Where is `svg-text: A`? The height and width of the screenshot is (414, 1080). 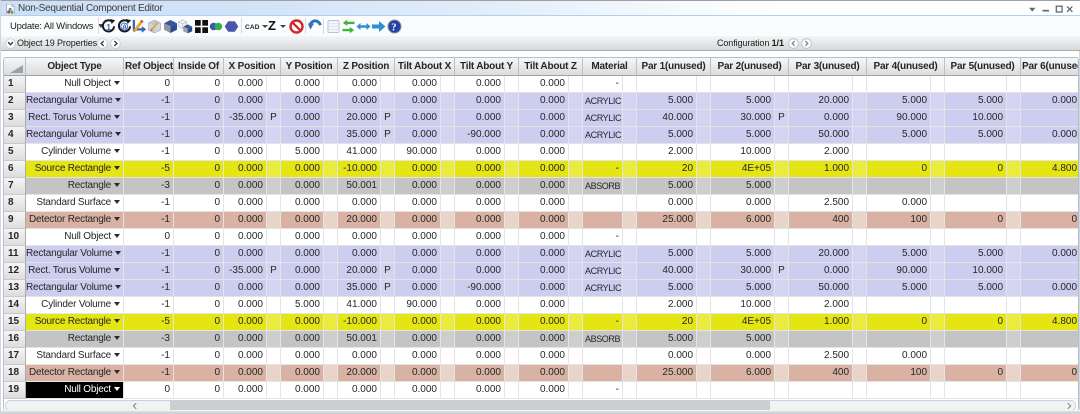
svg-text: A is located at coordinates (124, 26).